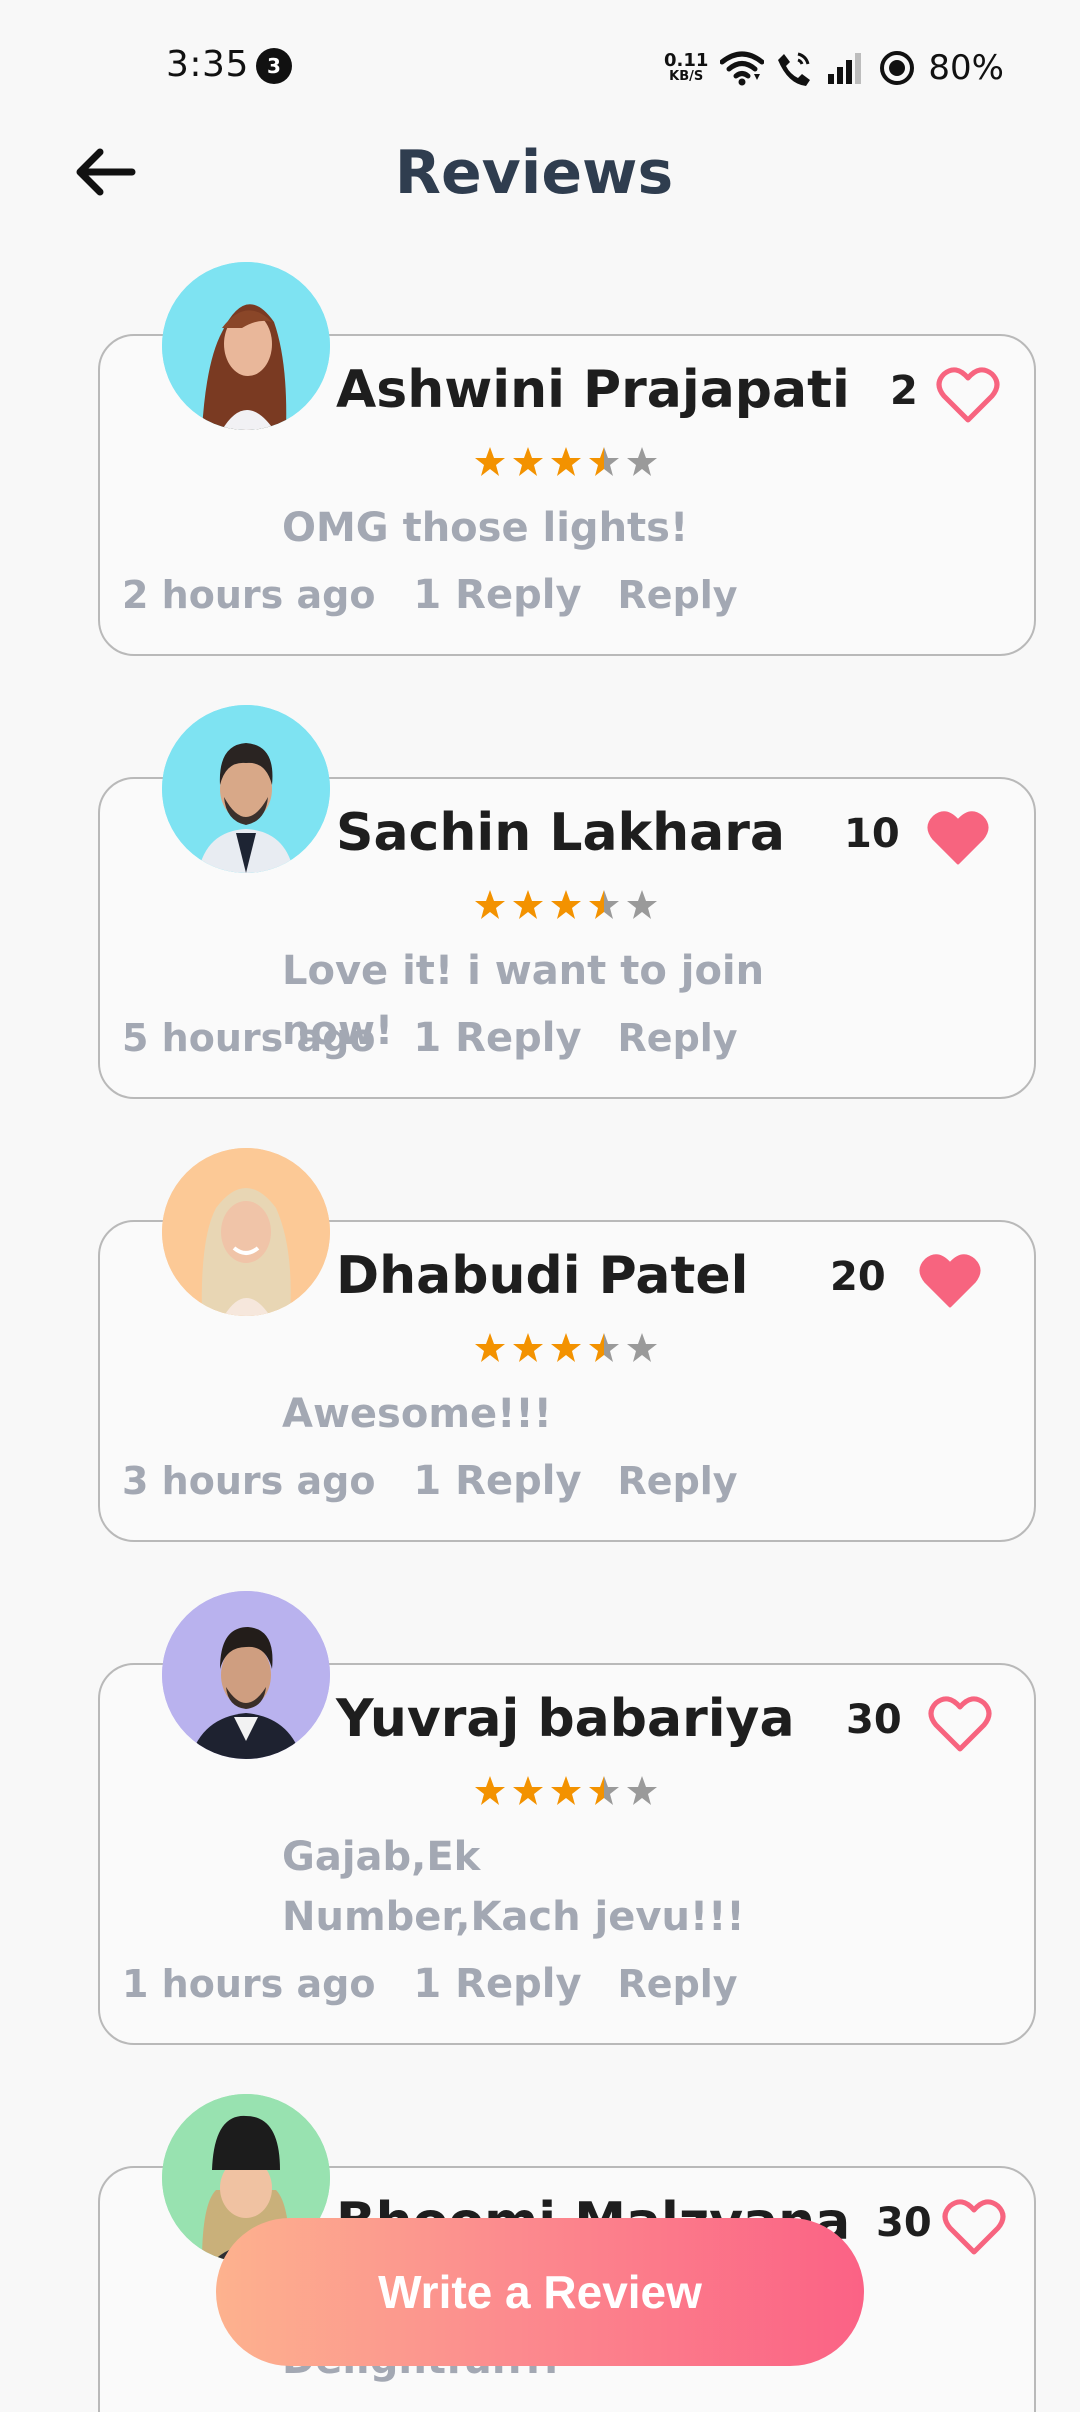  Describe the element at coordinates (560, 833) in the screenshot. I see `reviewer-name: Sachin Lakhara` at that location.